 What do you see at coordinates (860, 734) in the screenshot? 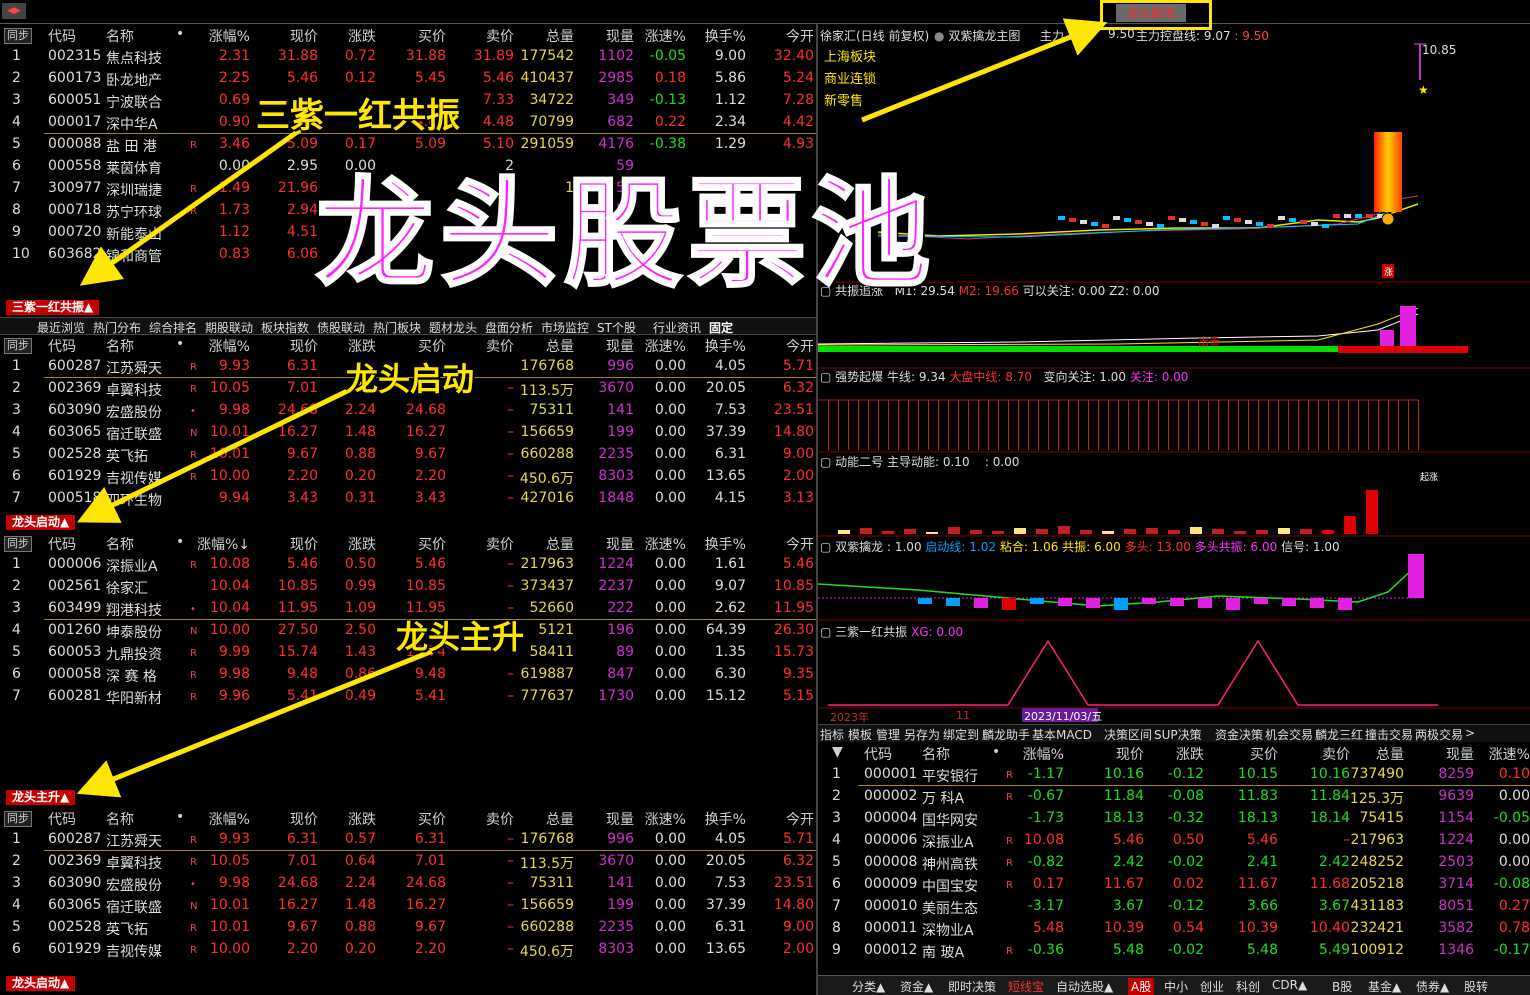
I see `chart-toolbar-item: 模板` at bounding box center [860, 734].